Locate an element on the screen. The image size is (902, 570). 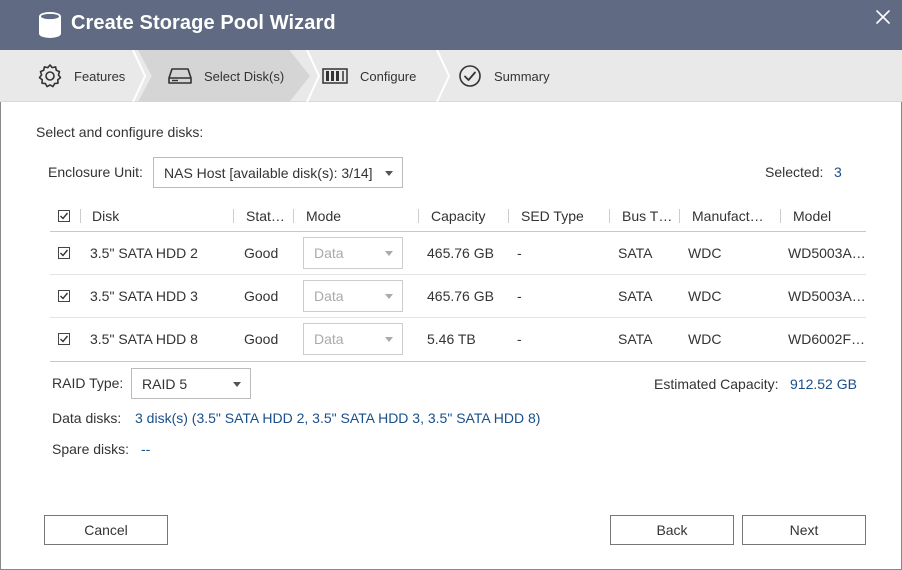
check-circle-icon is located at coordinates (470, 76).